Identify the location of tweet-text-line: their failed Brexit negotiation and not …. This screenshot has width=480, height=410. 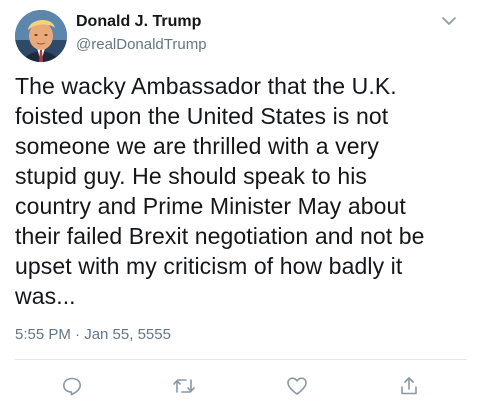
(220, 236).